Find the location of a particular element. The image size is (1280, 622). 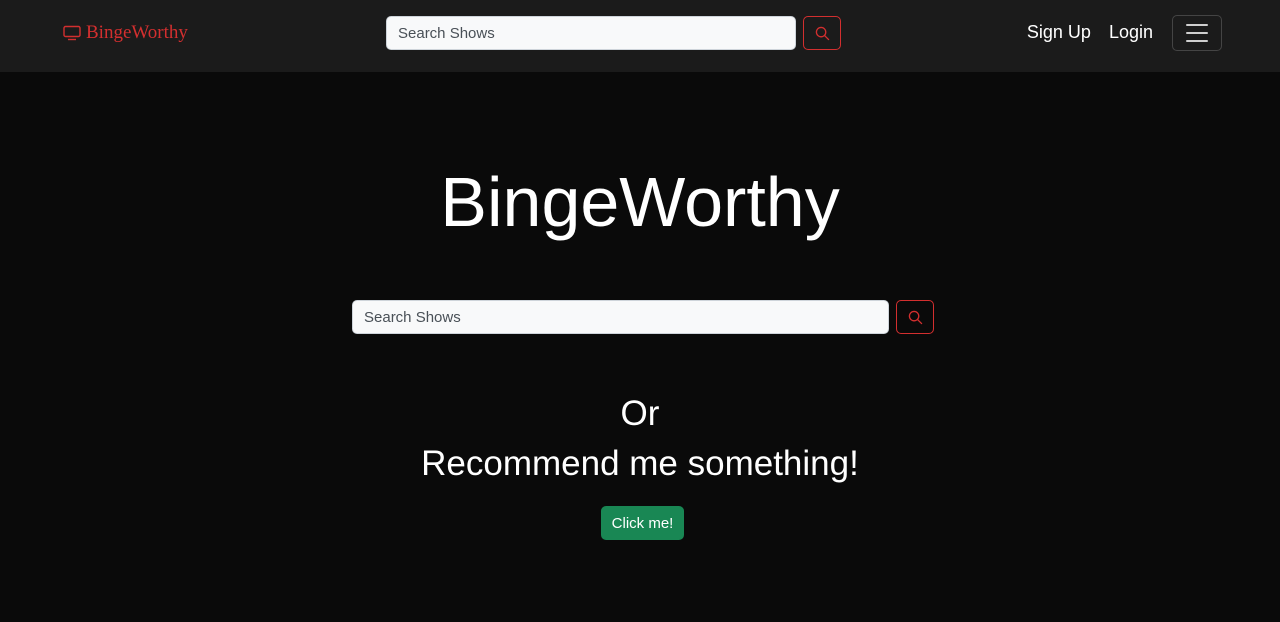

hero-title: BingeWorthy is located at coordinates (640, 202).